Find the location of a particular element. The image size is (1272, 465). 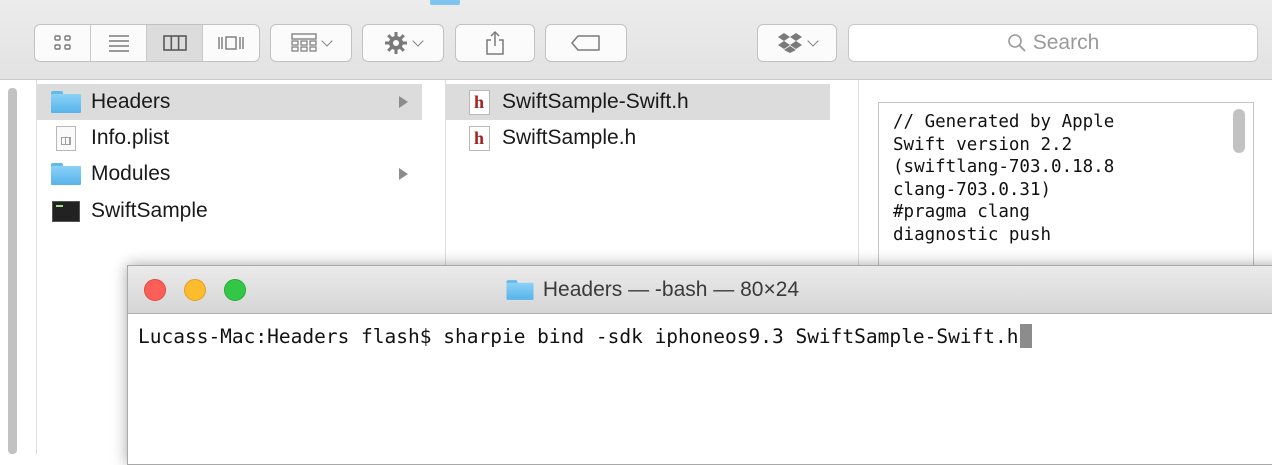

share-icon is located at coordinates (495, 42).